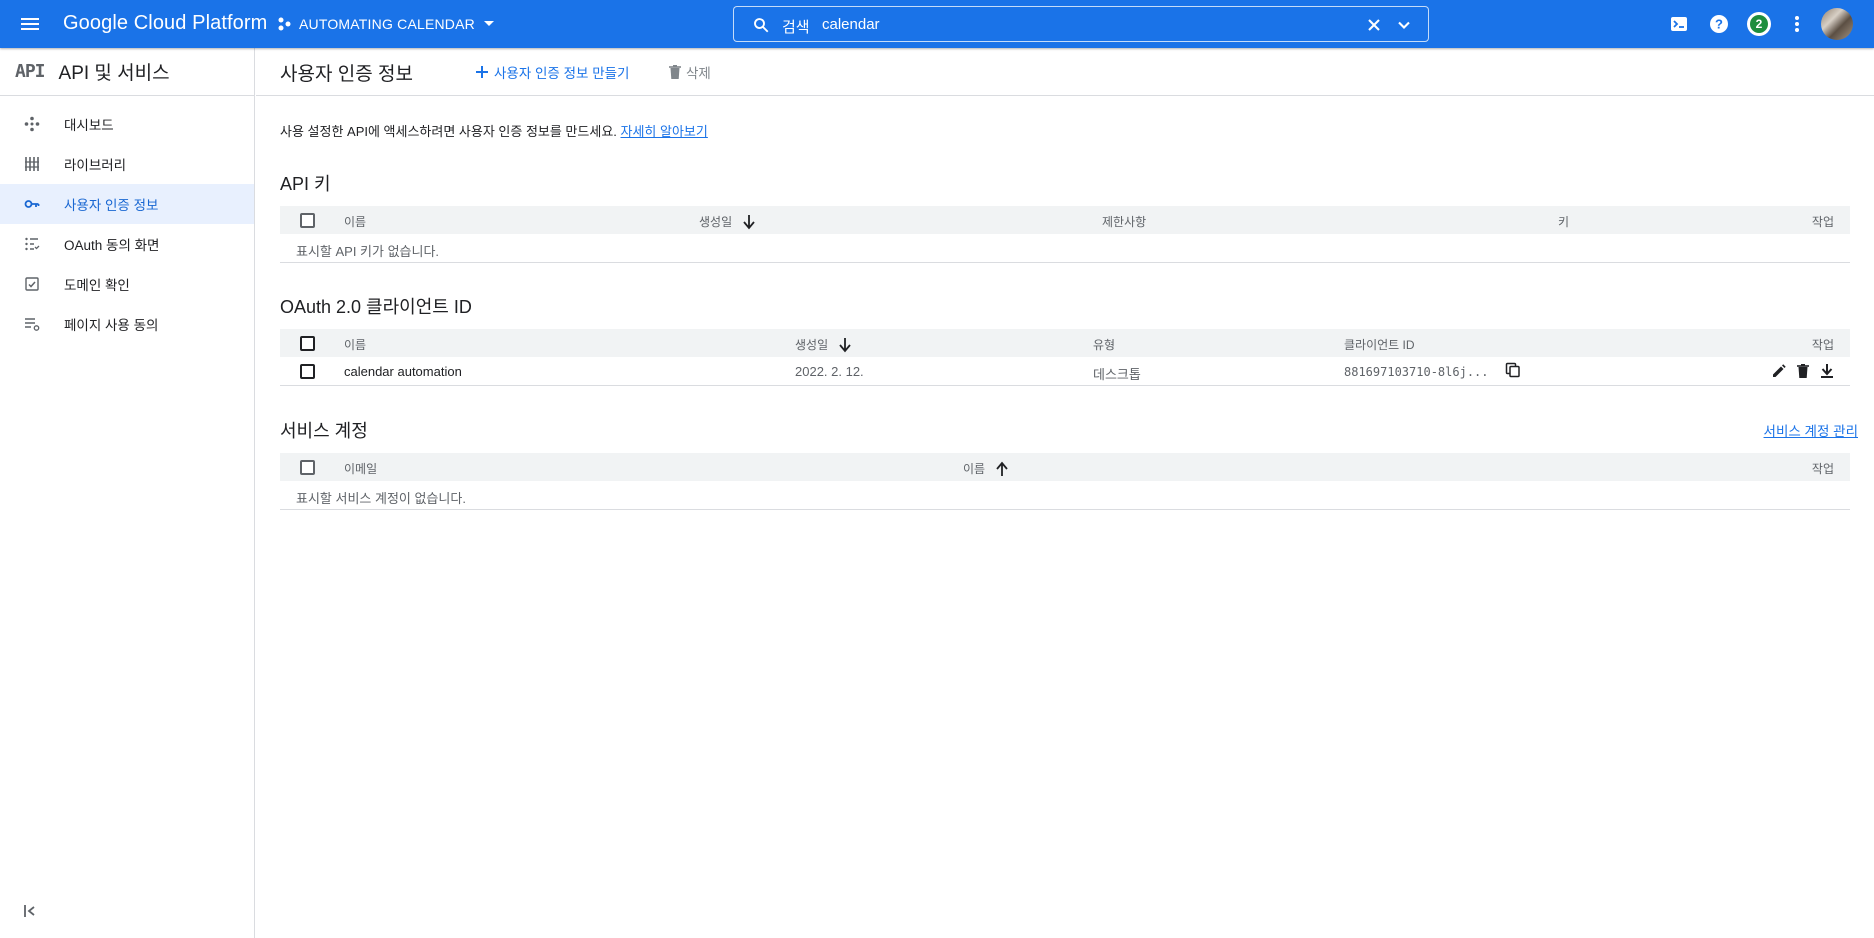 Image resolution: width=1874 pixels, height=938 pixels. Describe the element at coordinates (305, 184) in the screenshot. I see `api-keys-title: API 키` at that location.